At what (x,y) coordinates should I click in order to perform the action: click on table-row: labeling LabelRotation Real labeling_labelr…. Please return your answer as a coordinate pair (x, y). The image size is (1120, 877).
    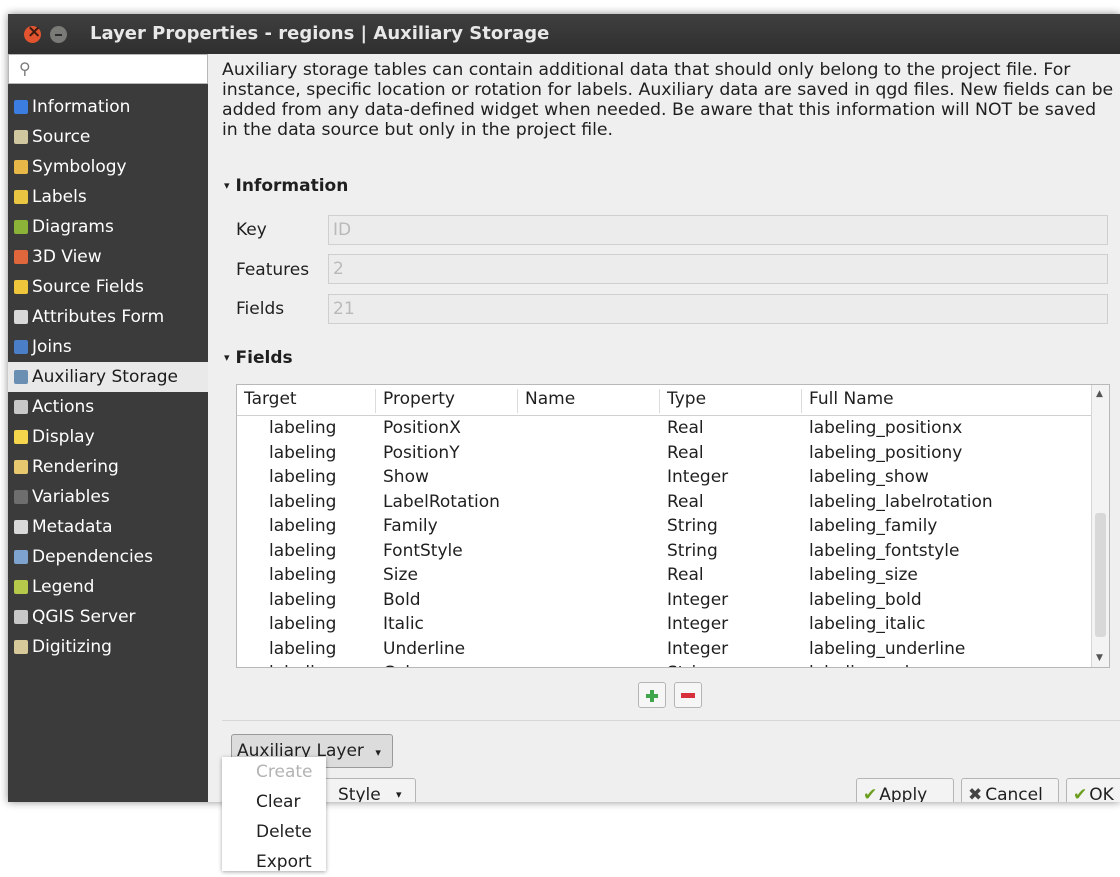
    Looking at the image, I should click on (664, 502).